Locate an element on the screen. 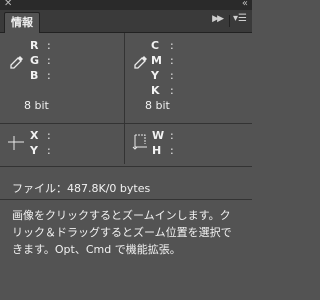 The width and height of the screenshot is (320, 300). crosshair-icon is located at coordinates (16, 143).